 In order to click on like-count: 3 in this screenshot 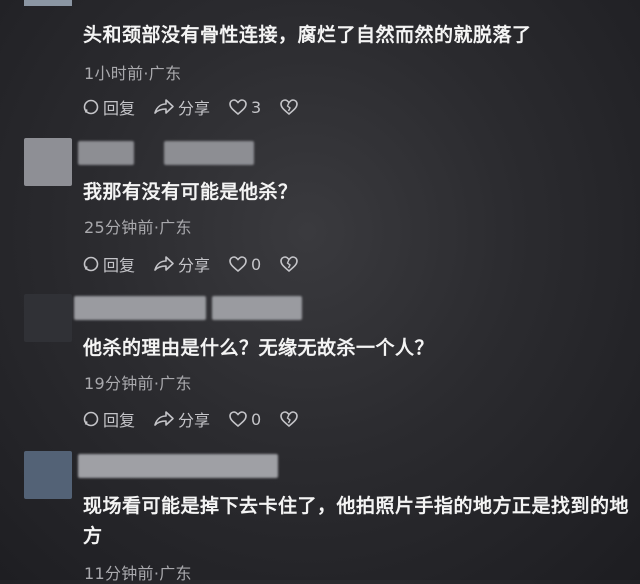, I will do `click(256, 107)`.